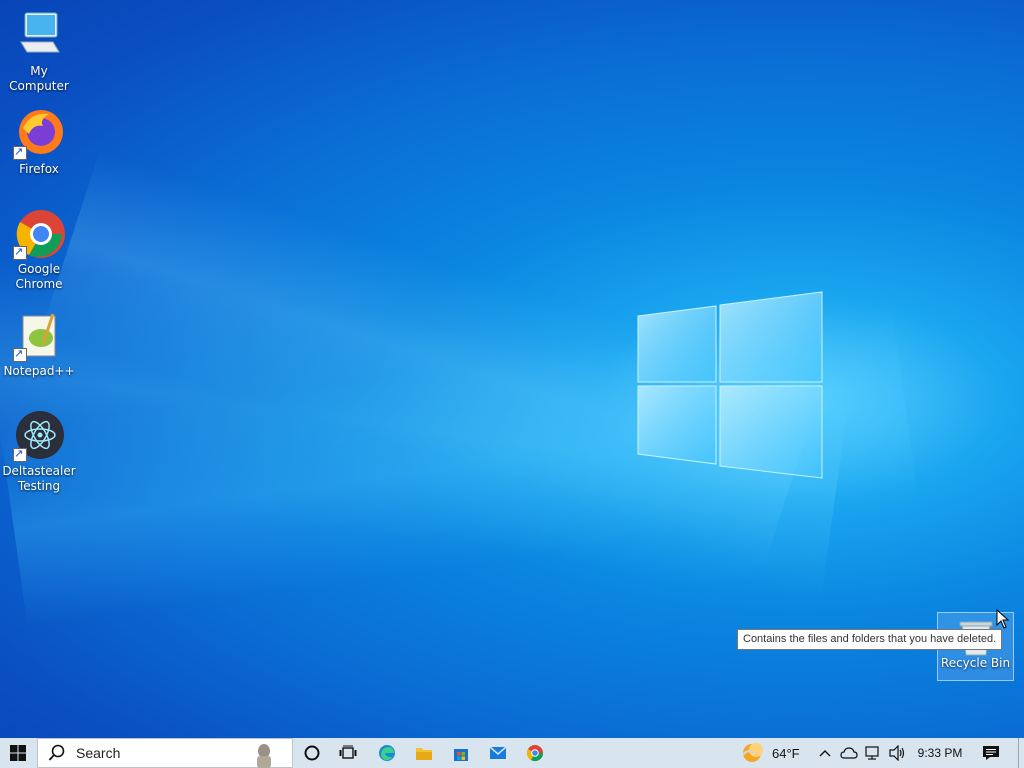  Describe the element at coordinates (39, 371) in the screenshot. I see `desktop-icon-label: Notepad++` at that location.